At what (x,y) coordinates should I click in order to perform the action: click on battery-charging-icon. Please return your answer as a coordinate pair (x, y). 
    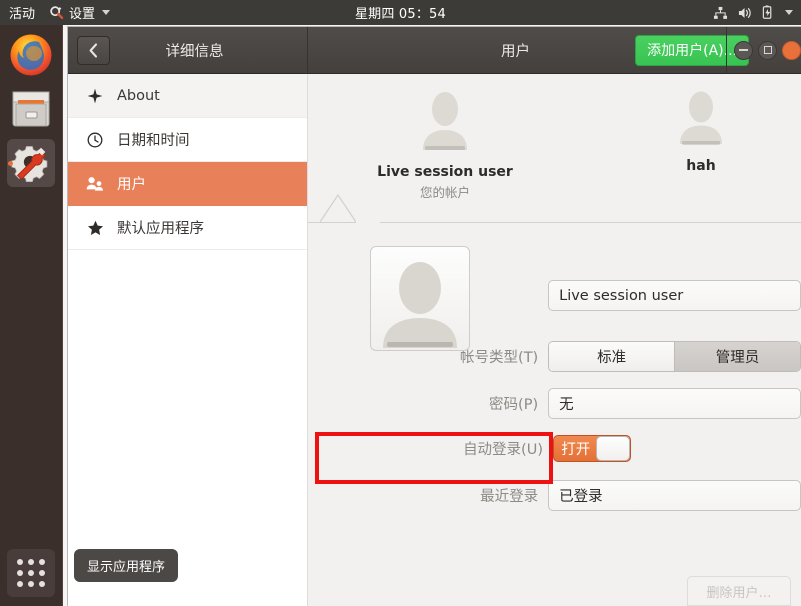
    Looking at the image, I should click on (768, 12).